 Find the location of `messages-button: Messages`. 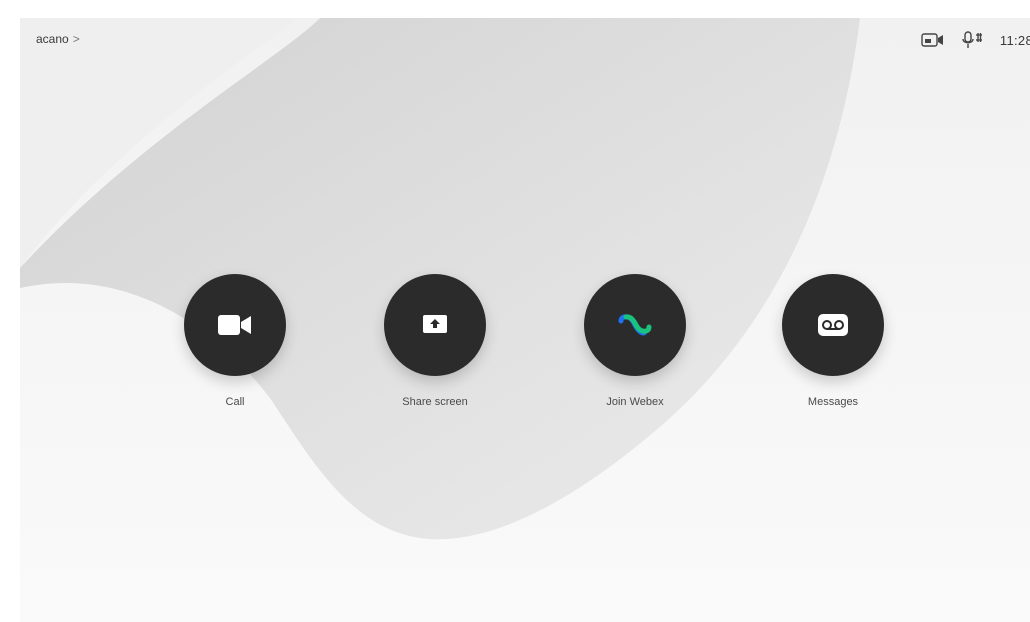

messages-button: Messages is located at coordinates (833, 341).